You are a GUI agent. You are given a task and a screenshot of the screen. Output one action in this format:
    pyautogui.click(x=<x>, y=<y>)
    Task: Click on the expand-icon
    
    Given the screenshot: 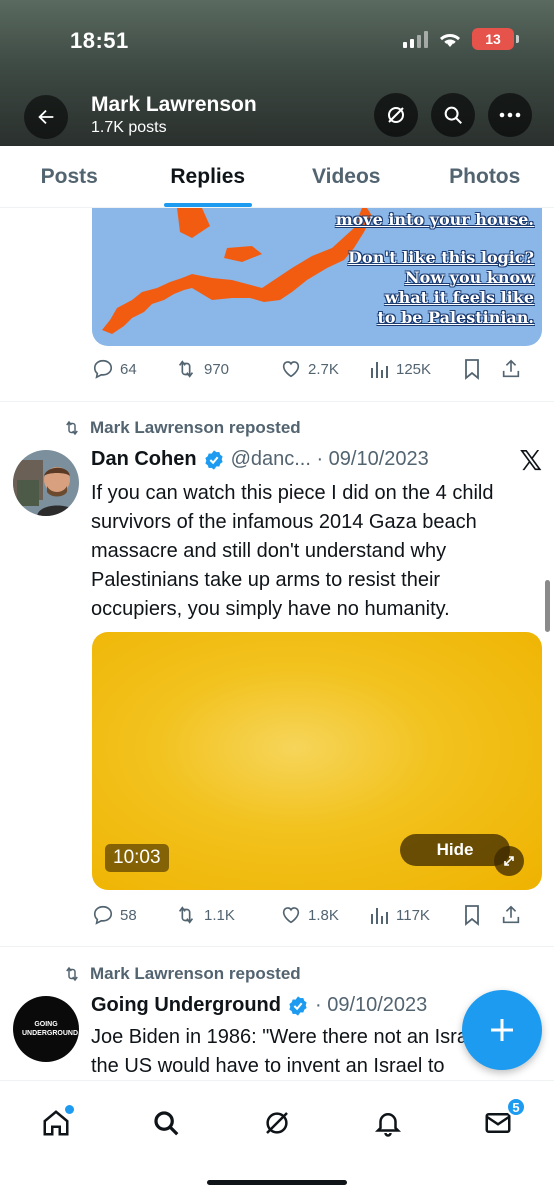 What is the action you would take?
    pyautogui.click(x=509, y=861)
    